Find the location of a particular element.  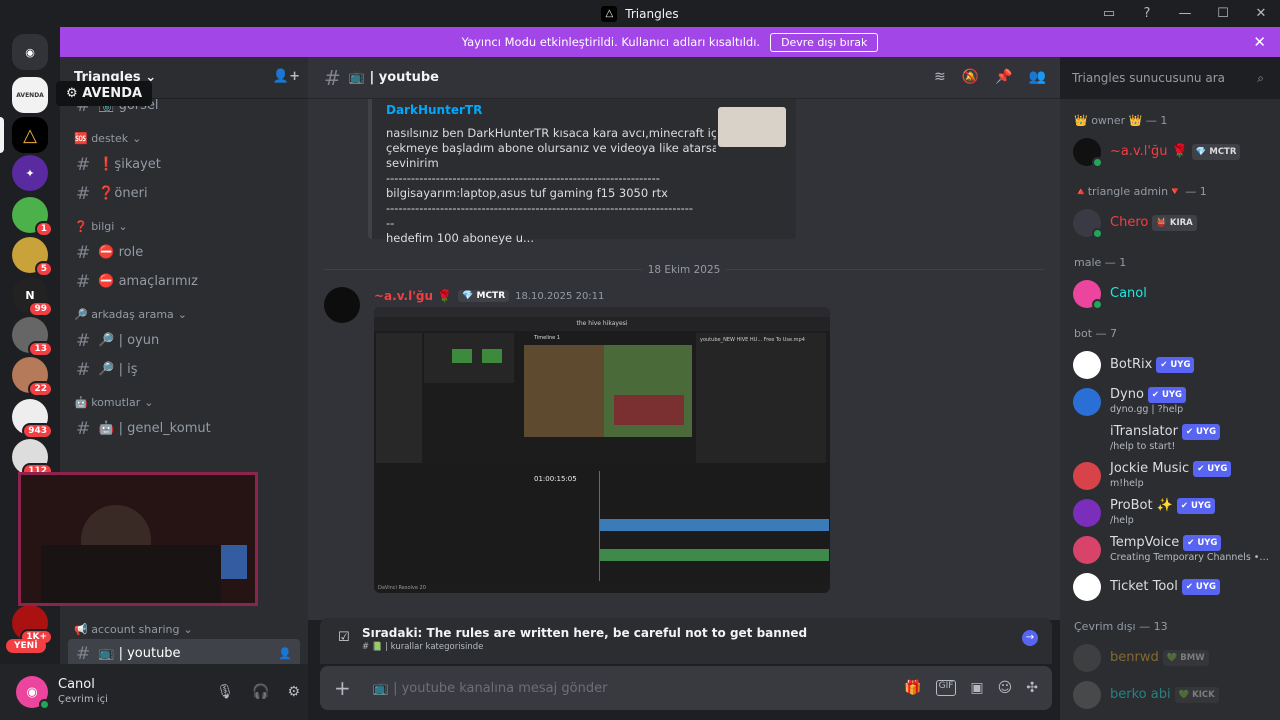

inbox-icon: ▭ is located at coordinates (1109, 13).